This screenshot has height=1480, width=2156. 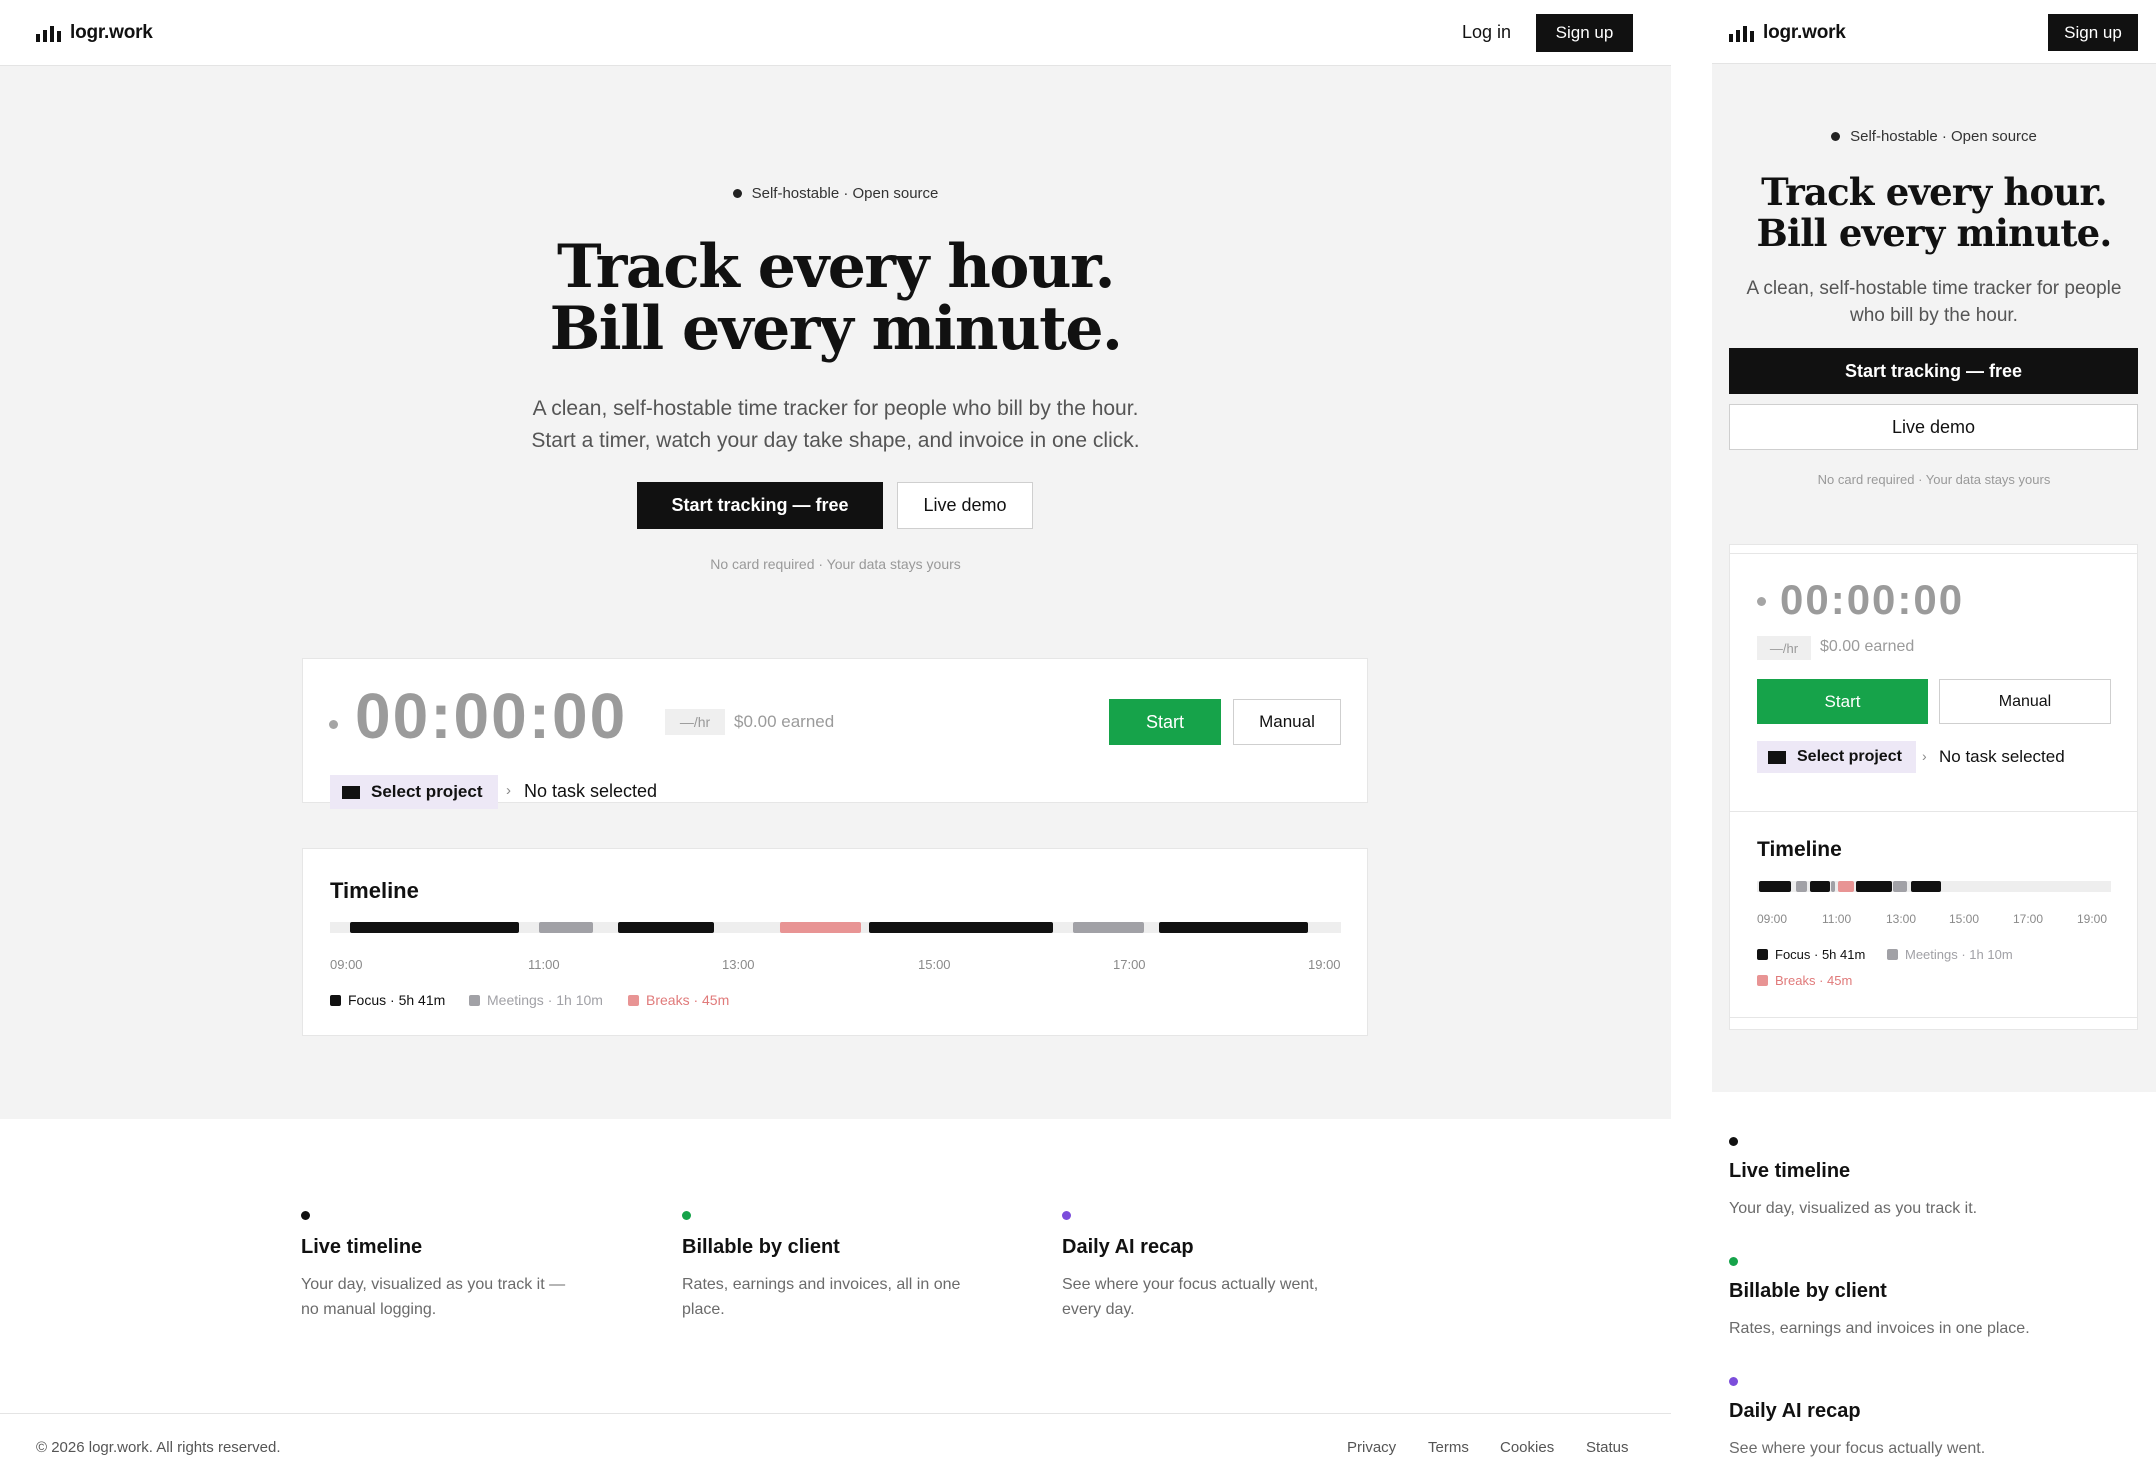 What do you see at coordinates (1959, 954) in the screenshot?
I see `mobile-legend-meetings-label: Meetings · 1h 10m` at bounding box center [1959, 954].